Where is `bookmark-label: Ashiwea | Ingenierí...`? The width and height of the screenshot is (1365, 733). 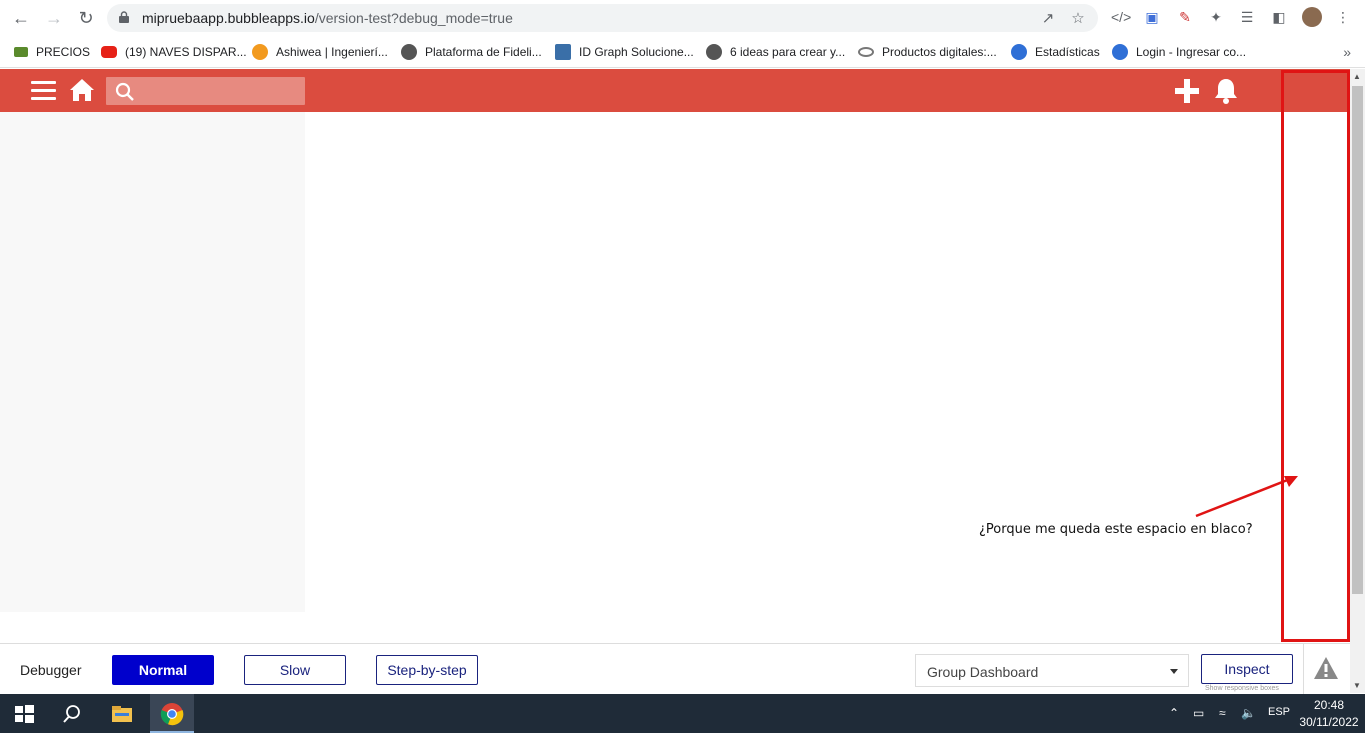 bookmark-label: Ashiwea | Ingenierí... is located at coordinates (332, 52).